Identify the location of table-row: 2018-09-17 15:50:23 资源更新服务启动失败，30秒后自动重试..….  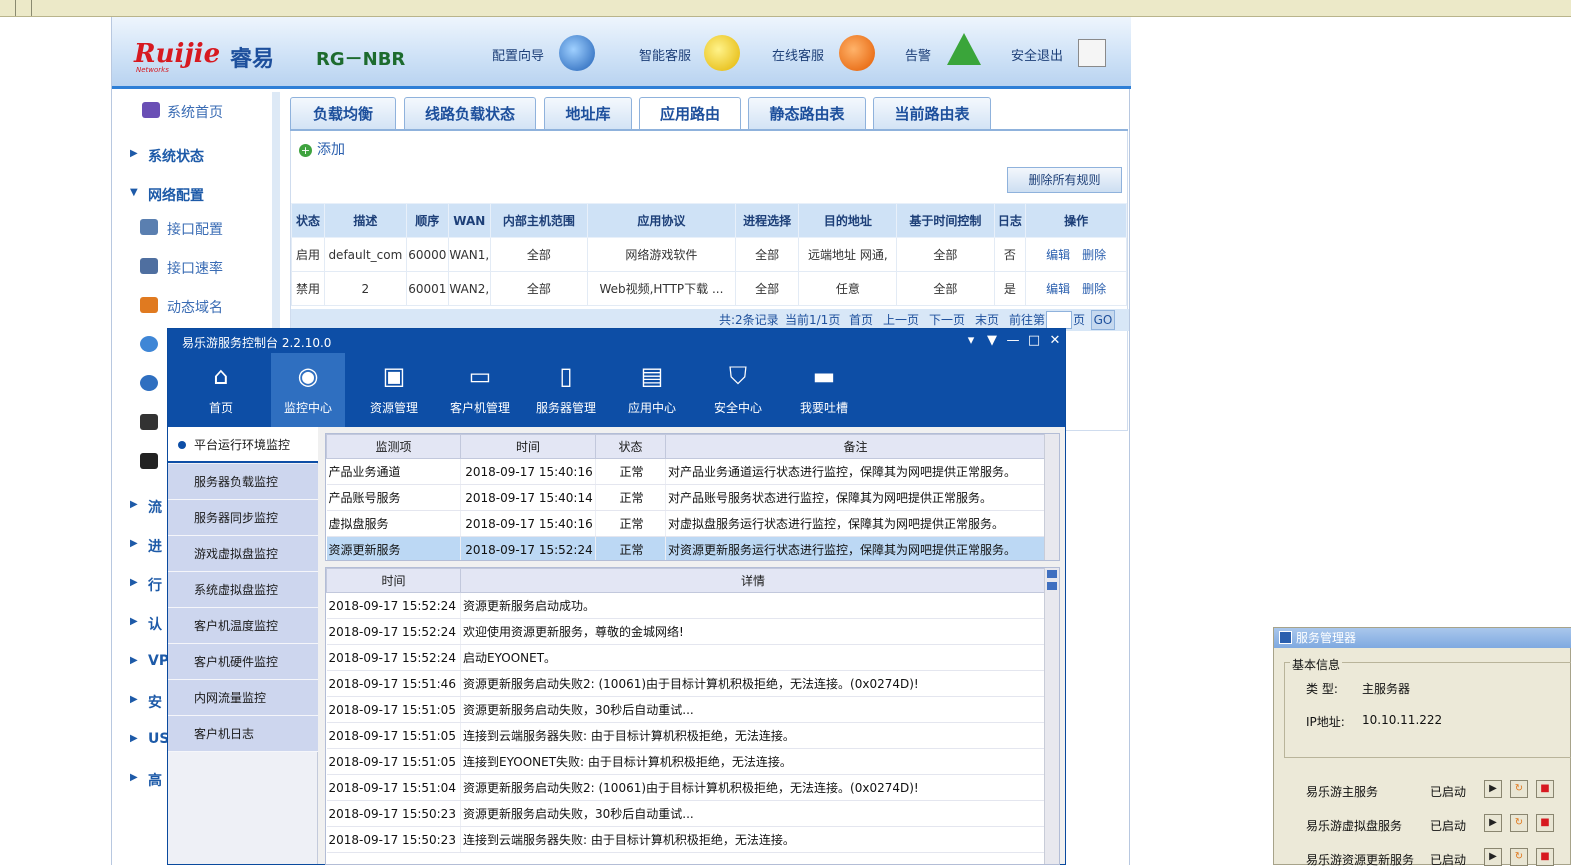
(686, 813).